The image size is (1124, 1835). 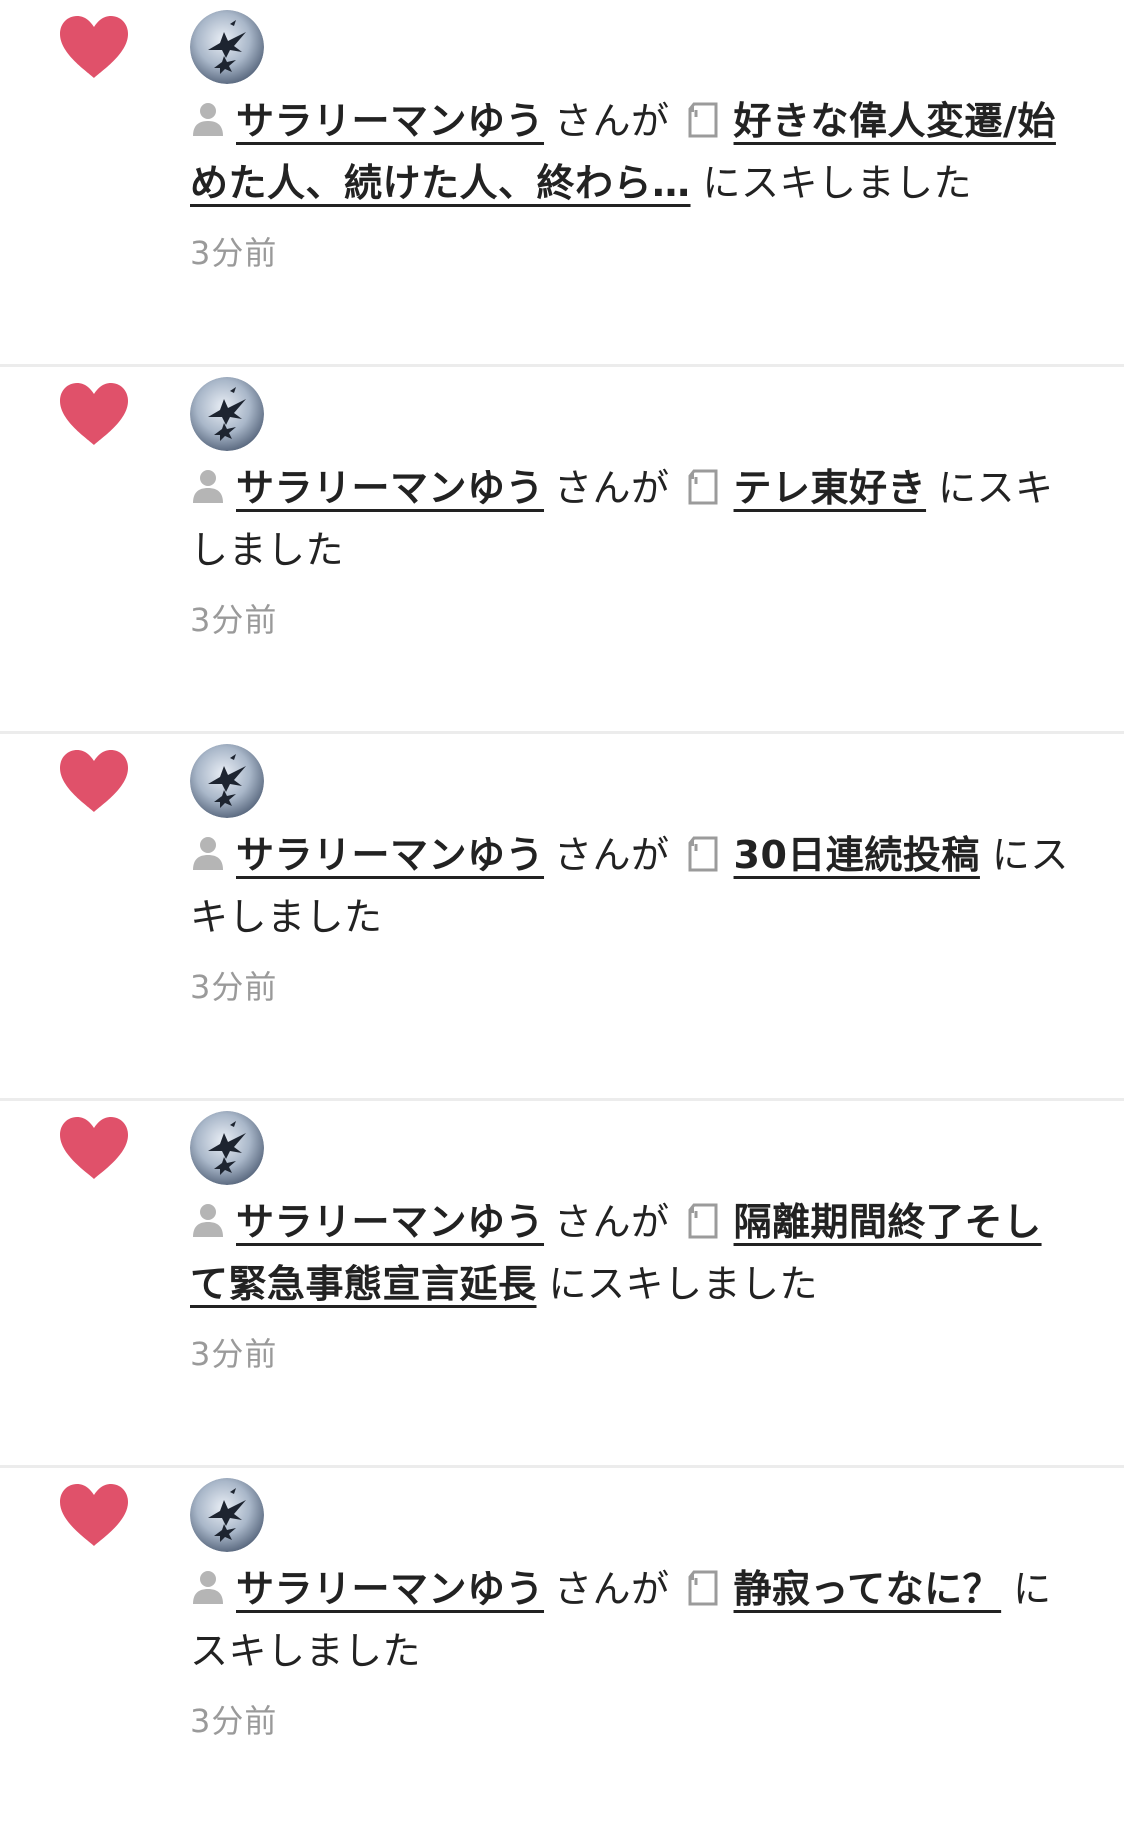 What do you see at coordinates (857, 855) in the screenshot?
I see `note-title-link: 30日連続投稿` at bounding box center [857, 855].